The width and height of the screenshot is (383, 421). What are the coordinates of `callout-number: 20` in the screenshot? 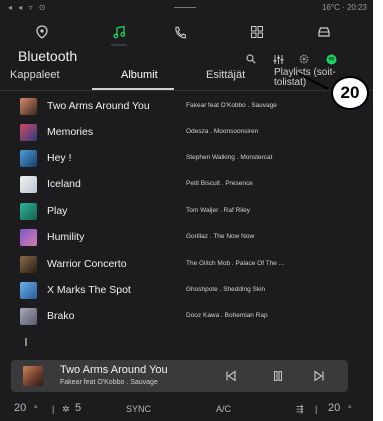 It's located at (350, 93).